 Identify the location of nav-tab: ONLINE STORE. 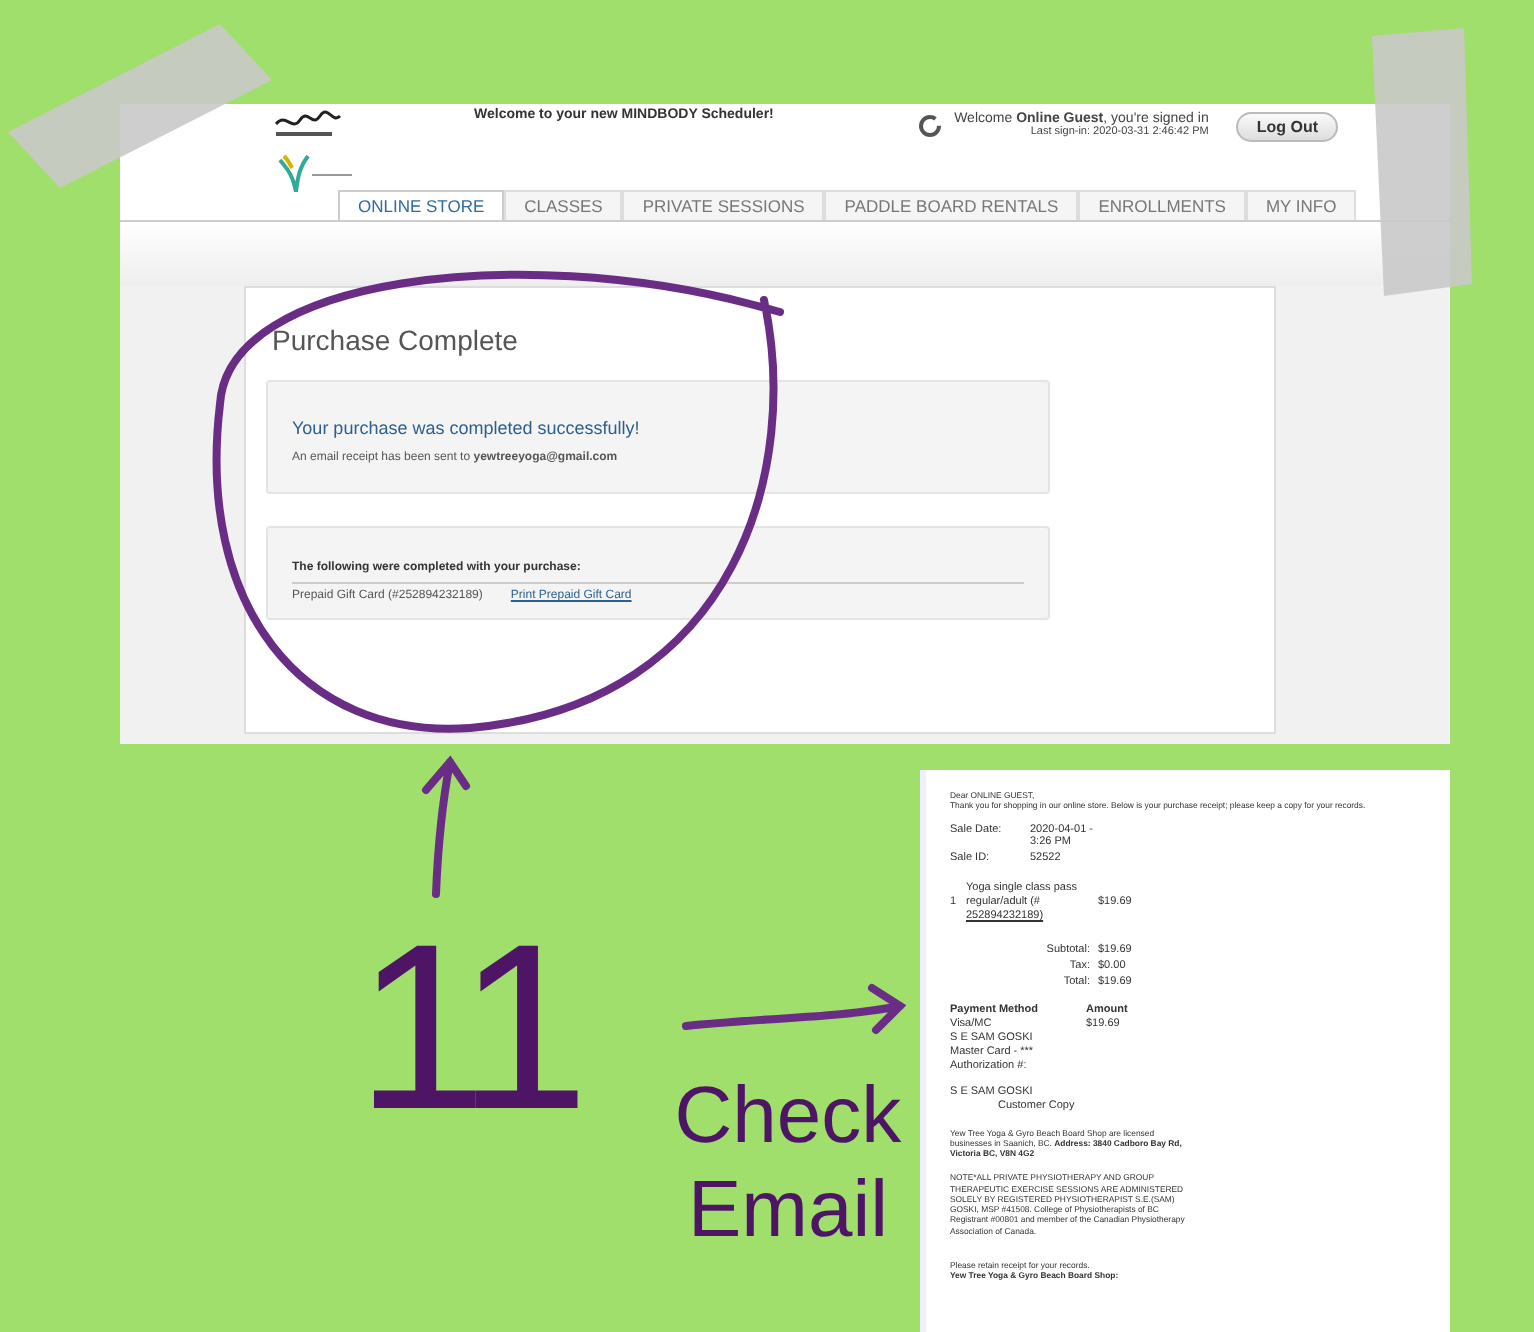
(421, 205).